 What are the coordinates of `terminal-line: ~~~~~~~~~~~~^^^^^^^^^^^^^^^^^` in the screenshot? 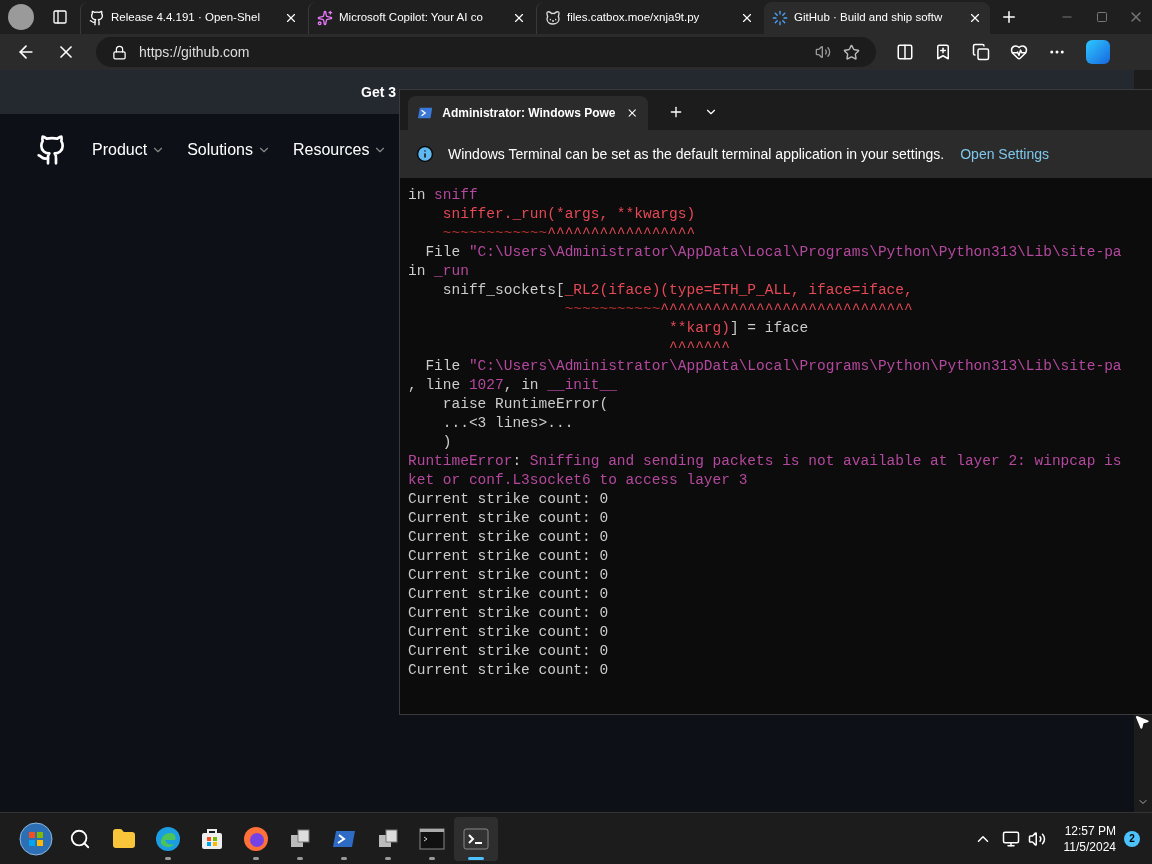 It's located at (568, 233).